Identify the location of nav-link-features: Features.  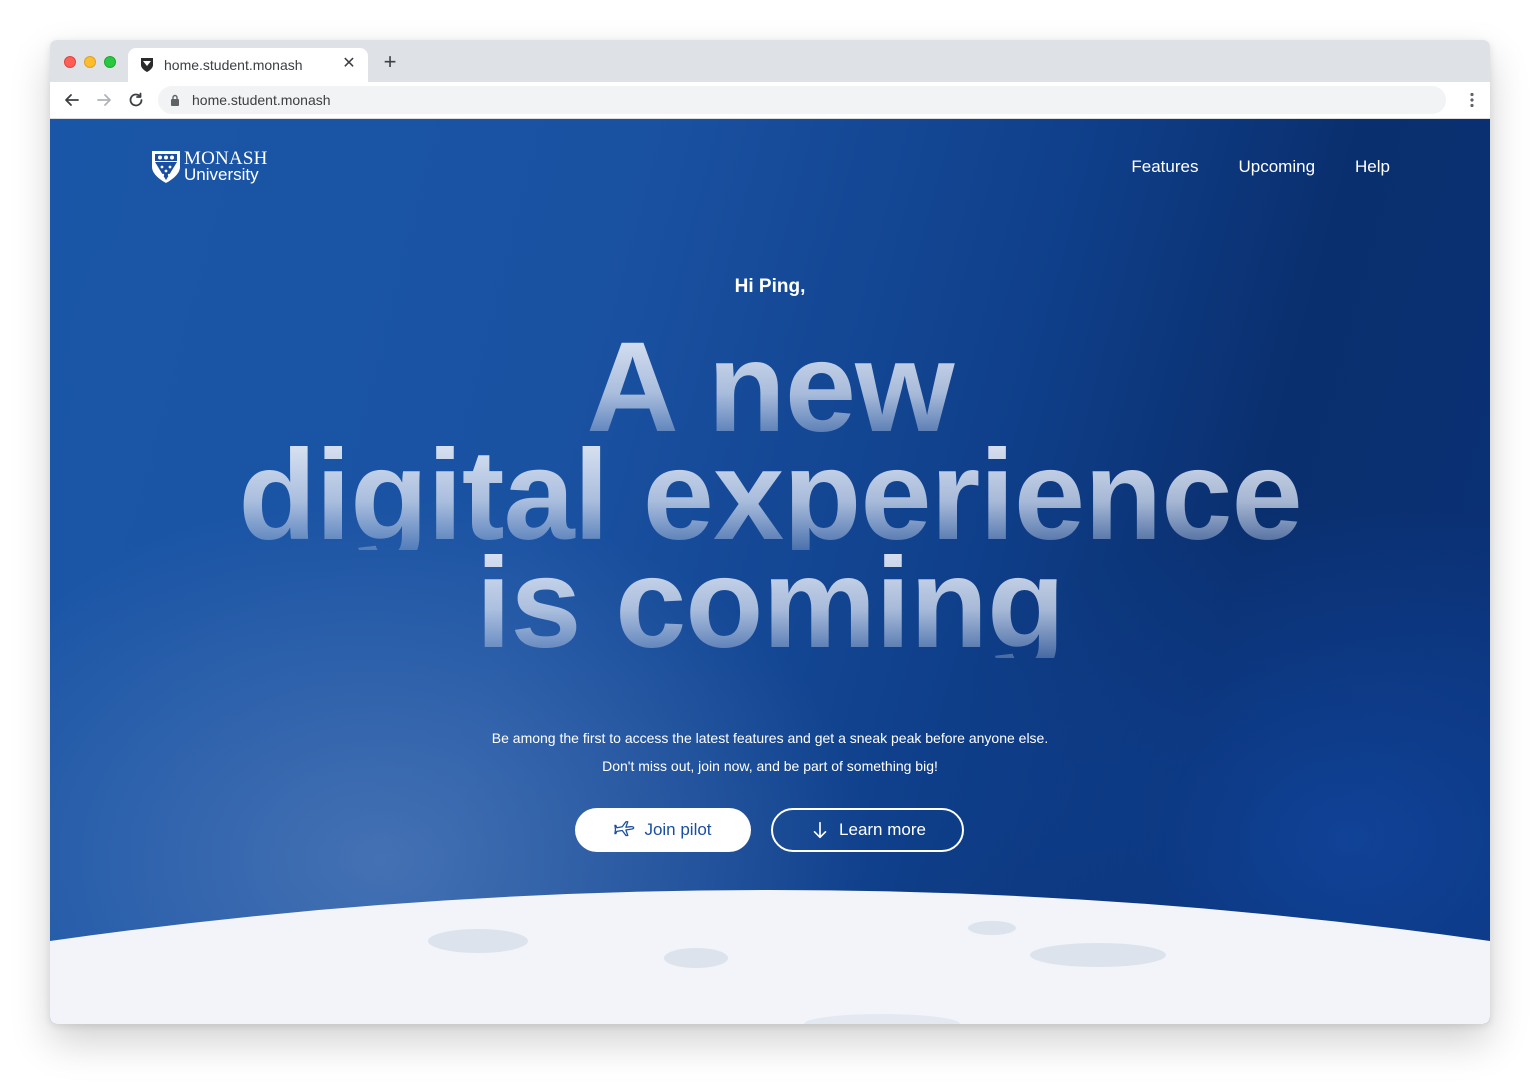
(1164, 167).